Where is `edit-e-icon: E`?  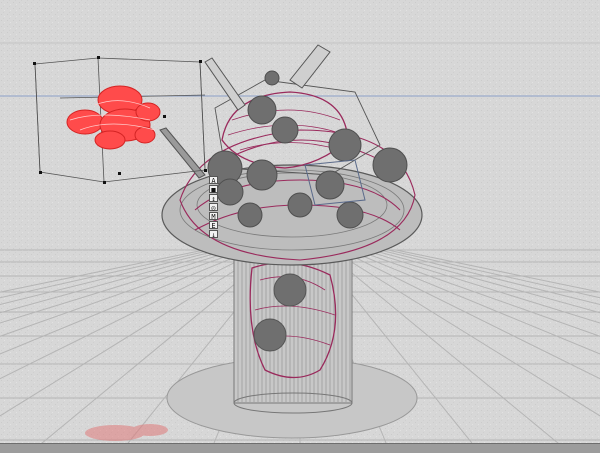 edit-e-icon: E is located at coordinates (213, 225).